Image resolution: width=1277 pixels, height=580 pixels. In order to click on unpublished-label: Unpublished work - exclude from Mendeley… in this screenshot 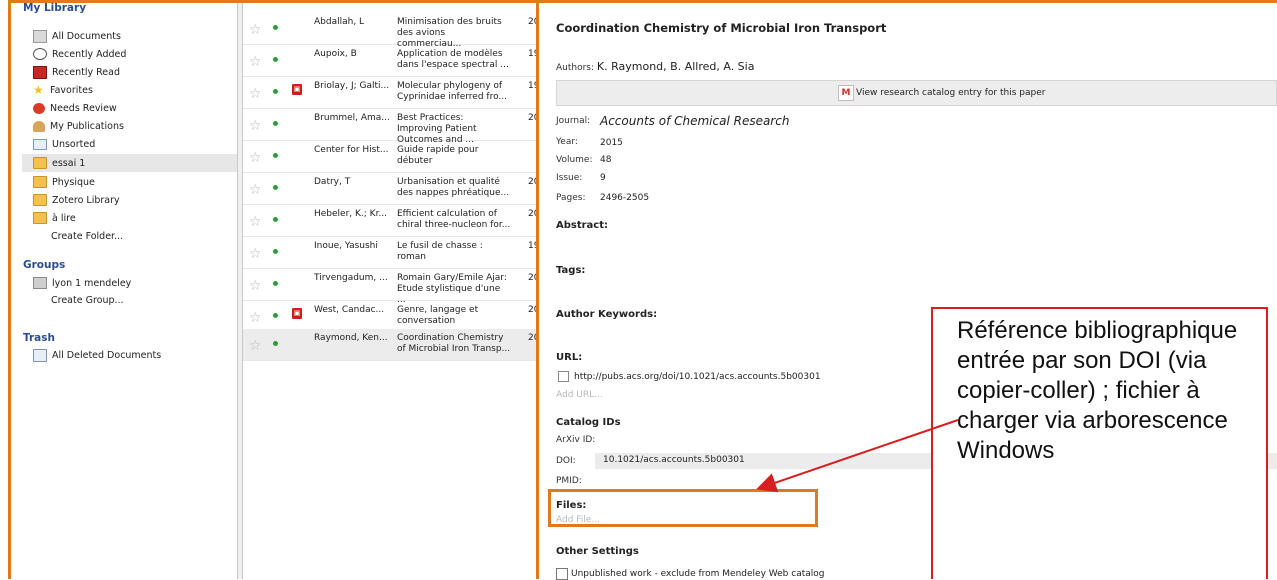, I will do `click(698, 574)`.